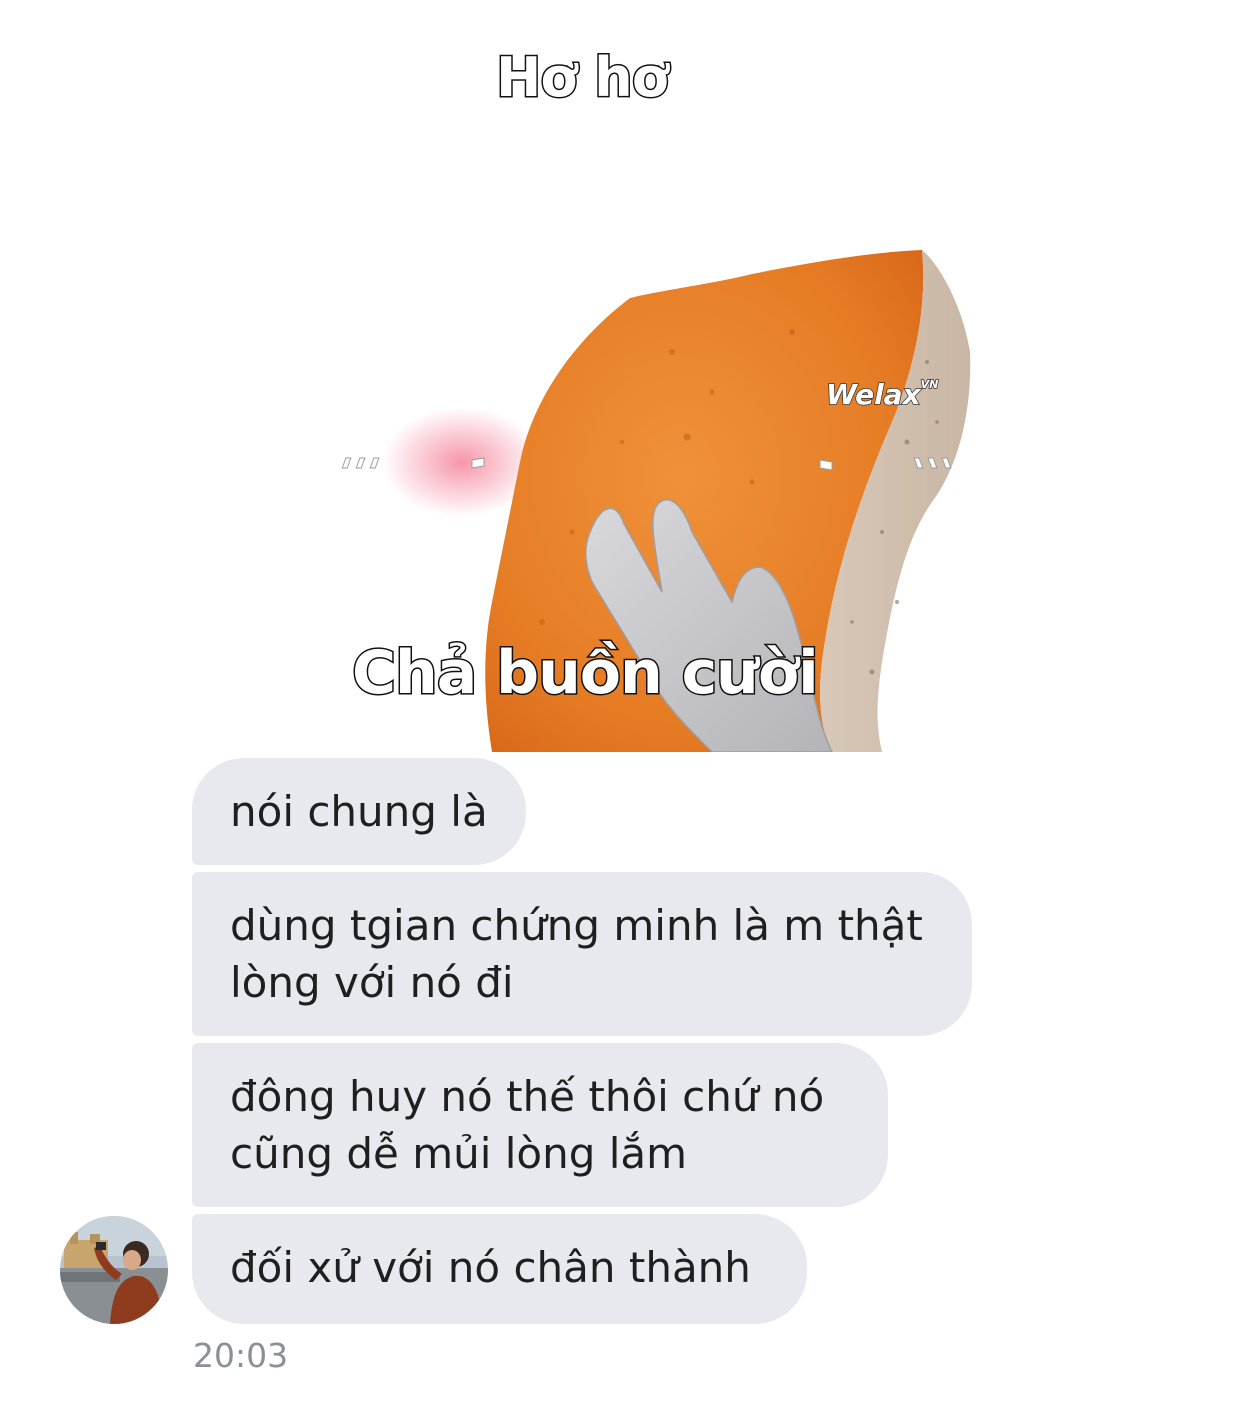 The image size is (1242, 1401). What do you see at coordinates (873, 394) in the screenshot?
I see `watermark-text: Welax` at bounding box center [873, 394].